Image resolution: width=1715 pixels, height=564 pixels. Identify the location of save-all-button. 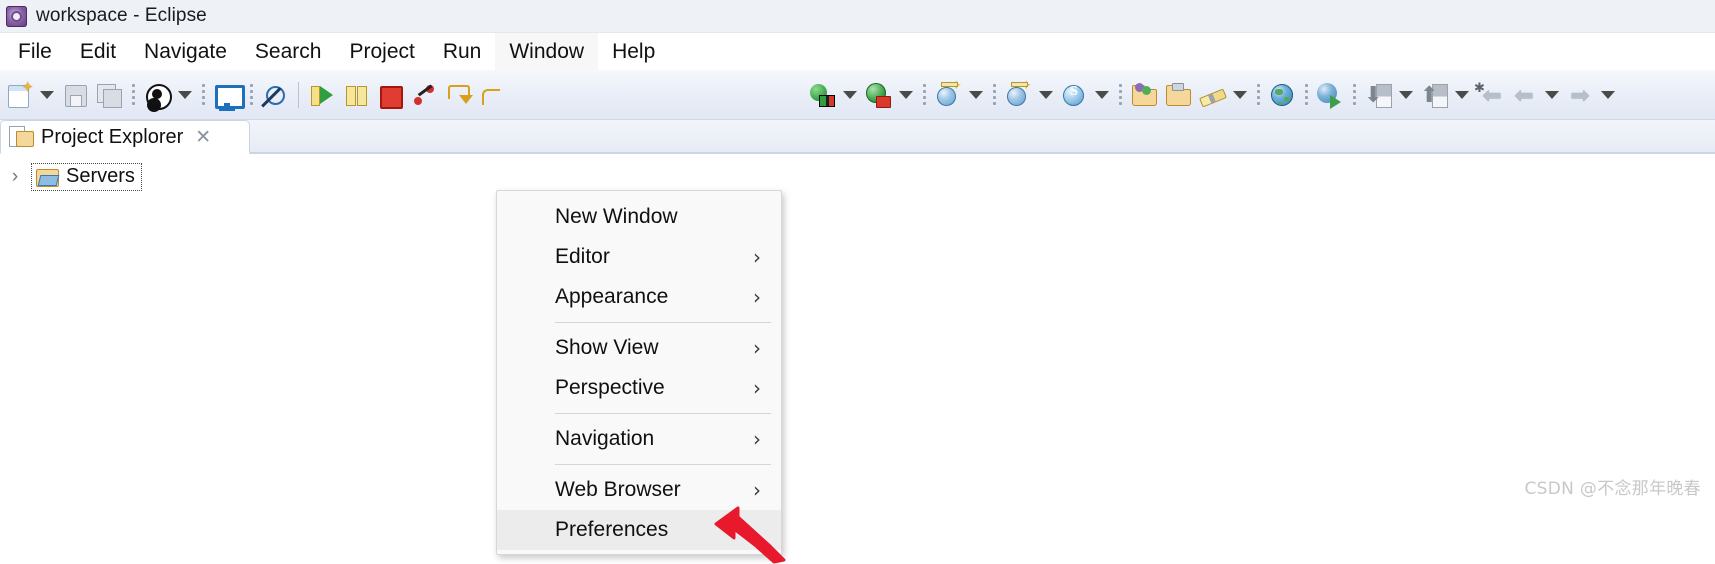
(109, 95).